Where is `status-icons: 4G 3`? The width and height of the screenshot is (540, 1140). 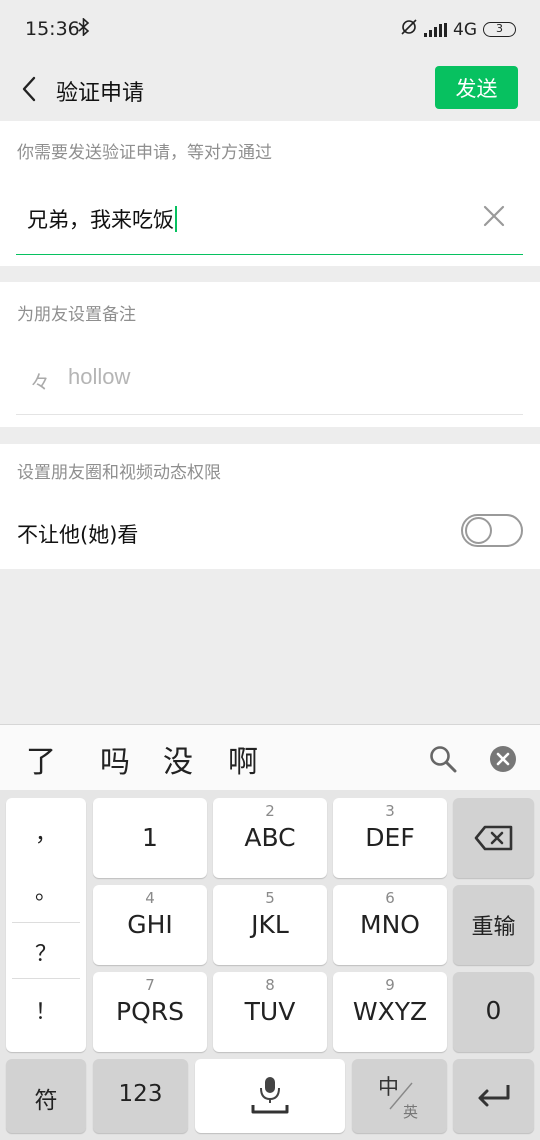 status-icons: 4G 3 is located at coordinates (458, 29).